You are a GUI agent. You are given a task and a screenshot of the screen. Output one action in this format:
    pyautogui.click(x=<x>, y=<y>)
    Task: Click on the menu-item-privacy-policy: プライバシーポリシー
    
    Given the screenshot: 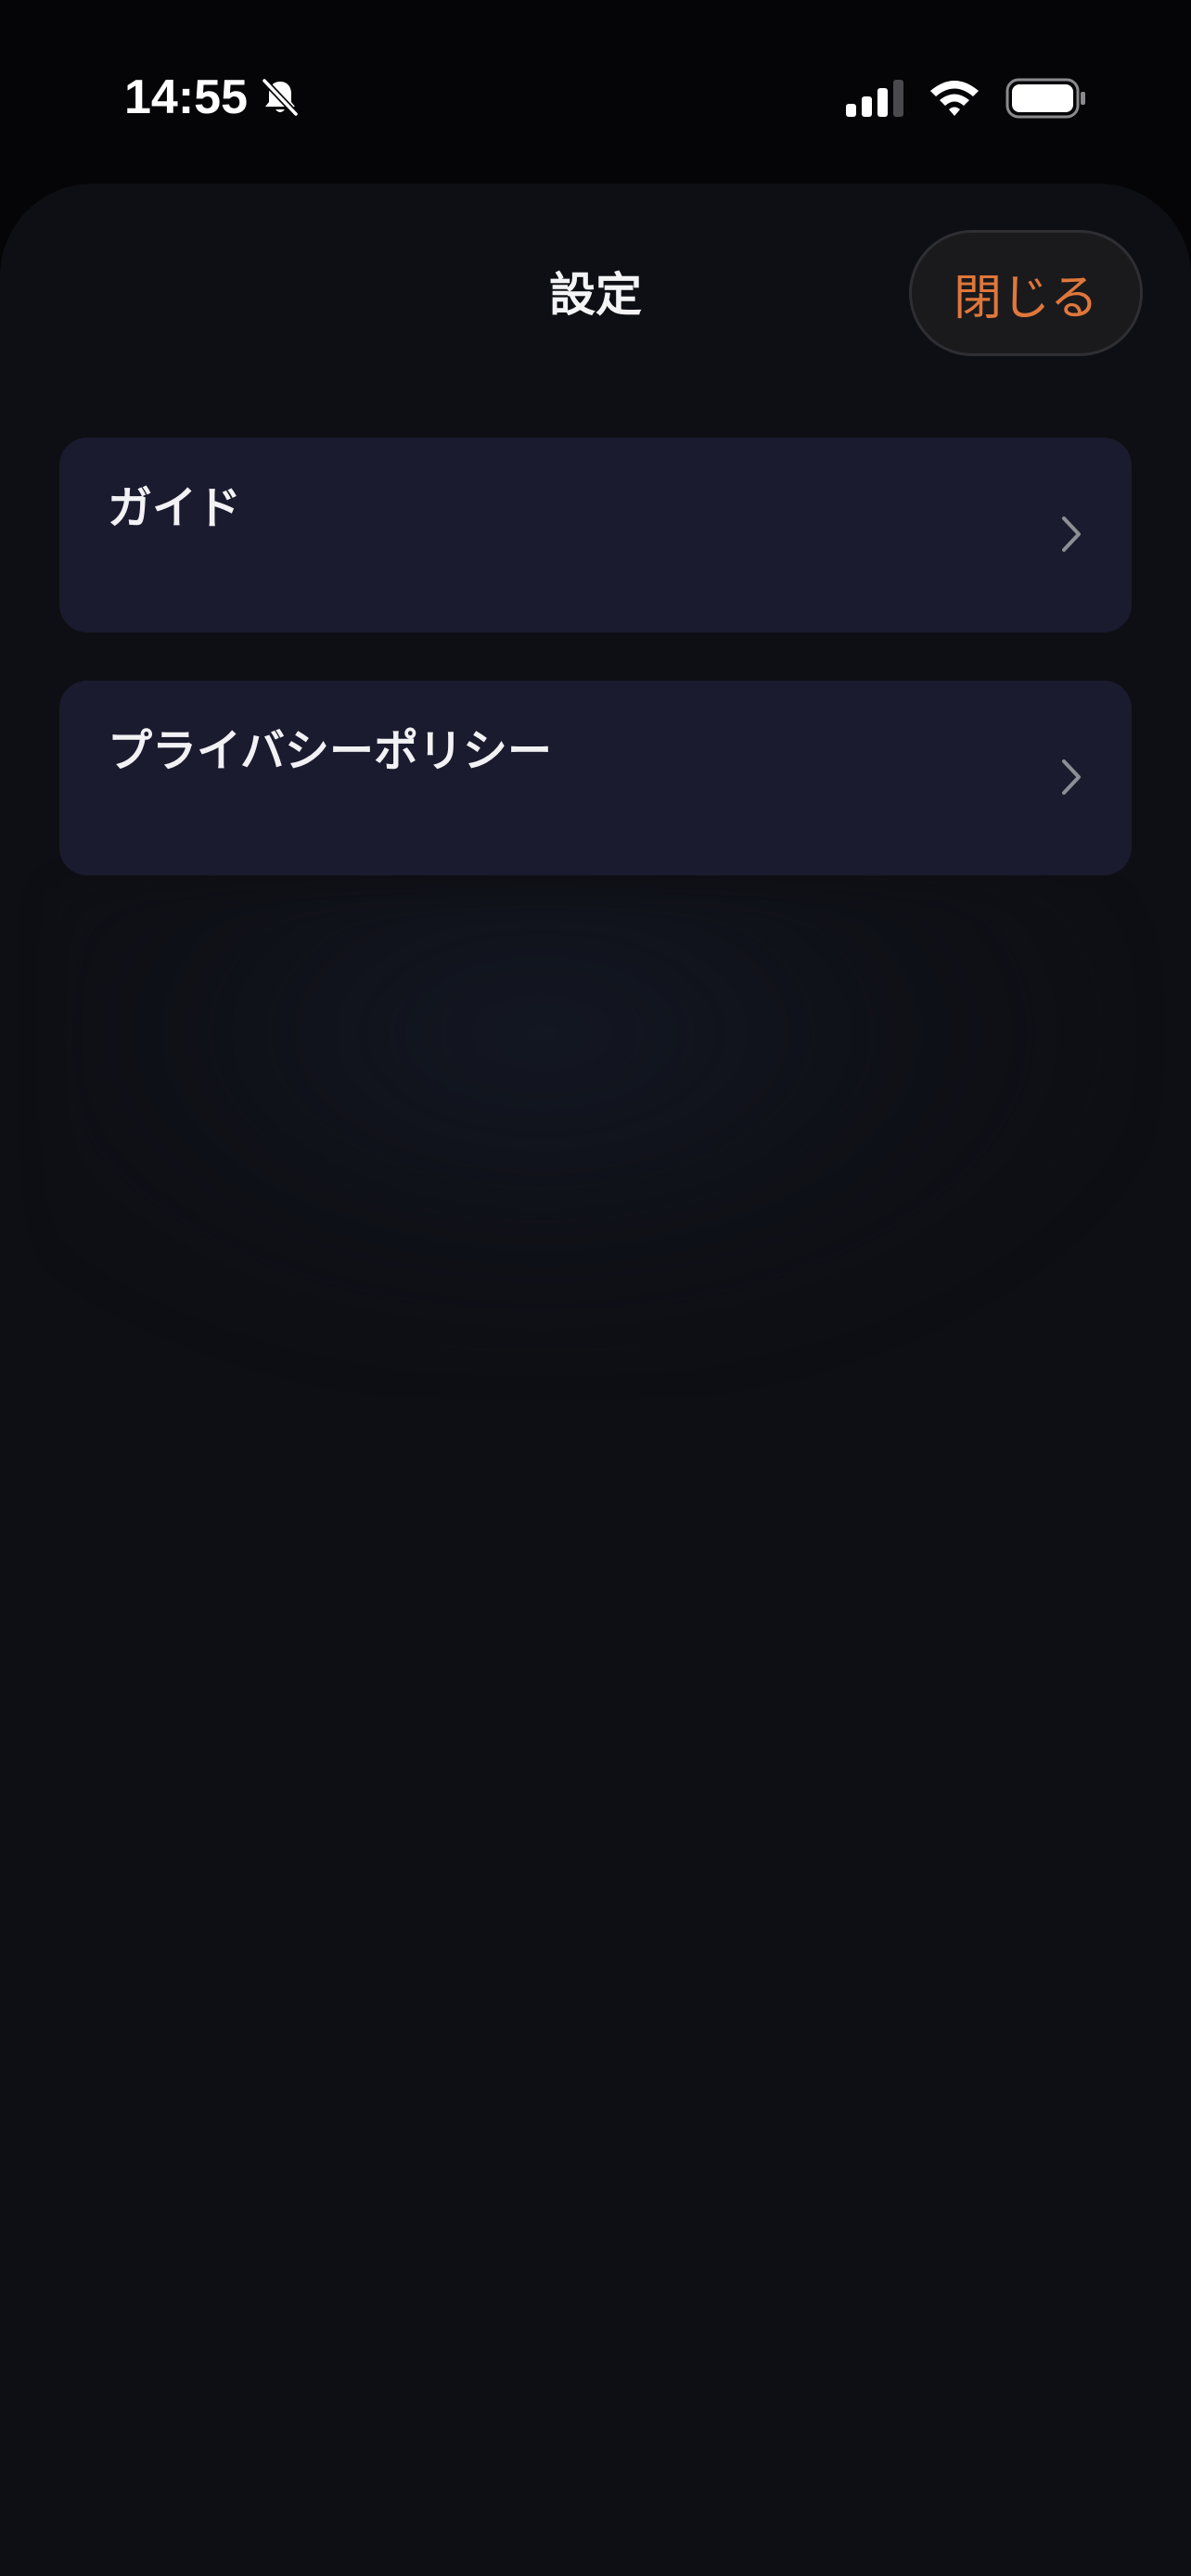 What is the action you would take?
    pyautogui.click(x=595, y=778)
    